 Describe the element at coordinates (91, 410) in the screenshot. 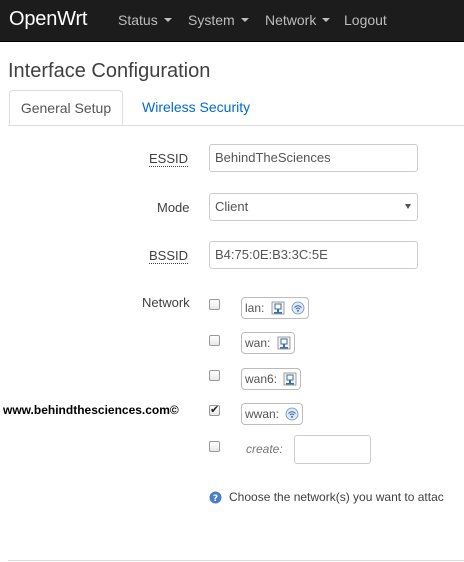

I see `watermark-text: www.behindthesciences.com©` at that location.